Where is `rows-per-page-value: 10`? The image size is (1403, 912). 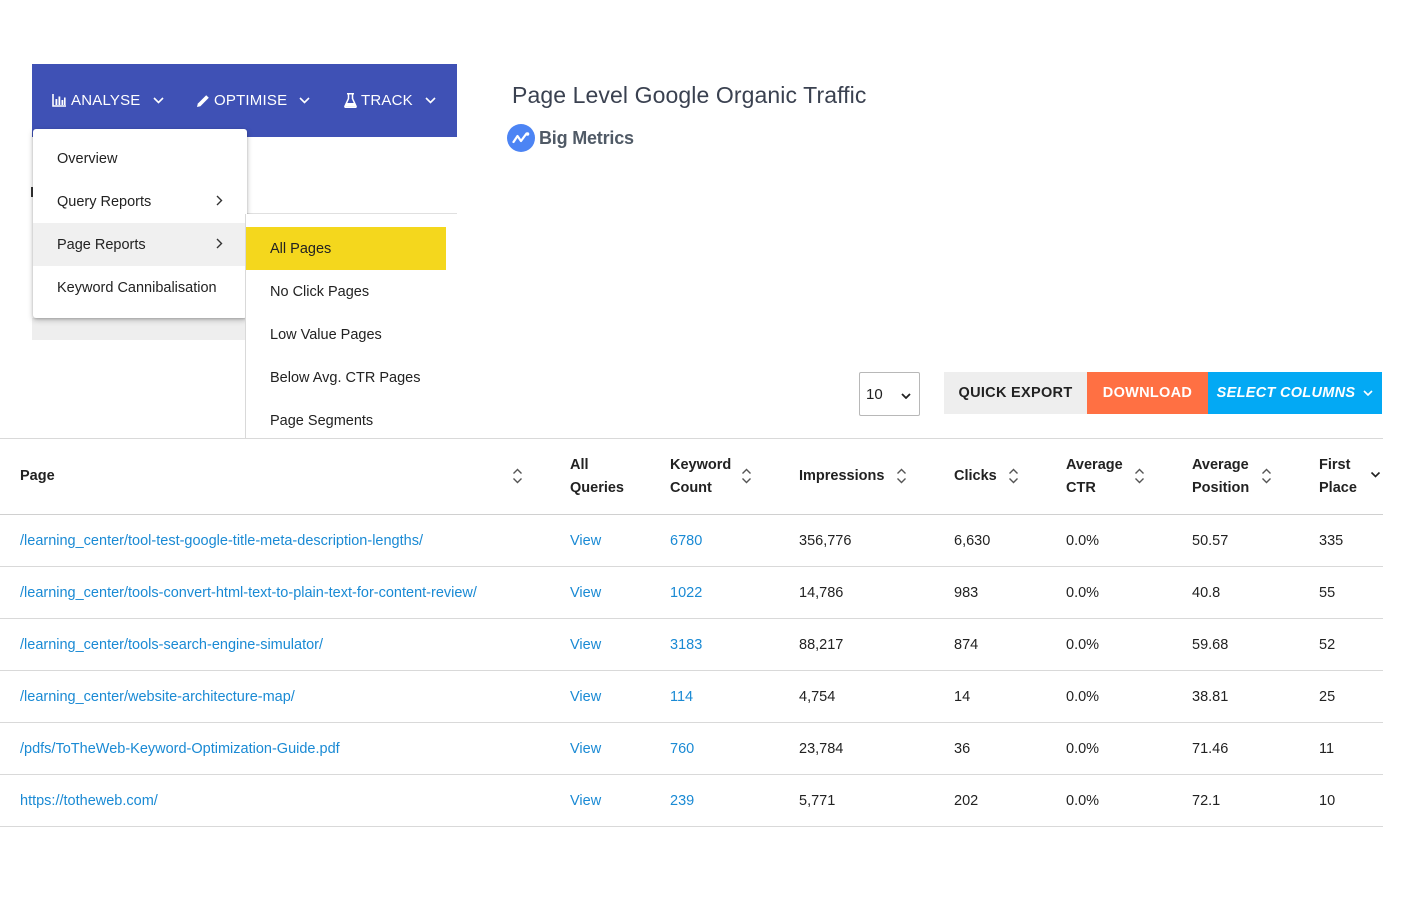
rows-per-page-value: 10 is located at coordinates (874, 394).